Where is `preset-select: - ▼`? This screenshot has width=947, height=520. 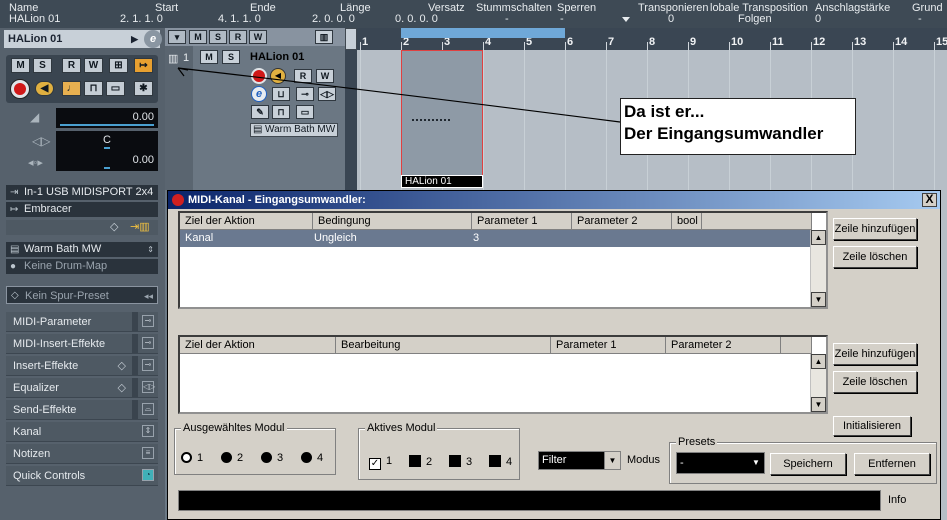 preset-select: - ▼ is located at coordinates (720, 463).